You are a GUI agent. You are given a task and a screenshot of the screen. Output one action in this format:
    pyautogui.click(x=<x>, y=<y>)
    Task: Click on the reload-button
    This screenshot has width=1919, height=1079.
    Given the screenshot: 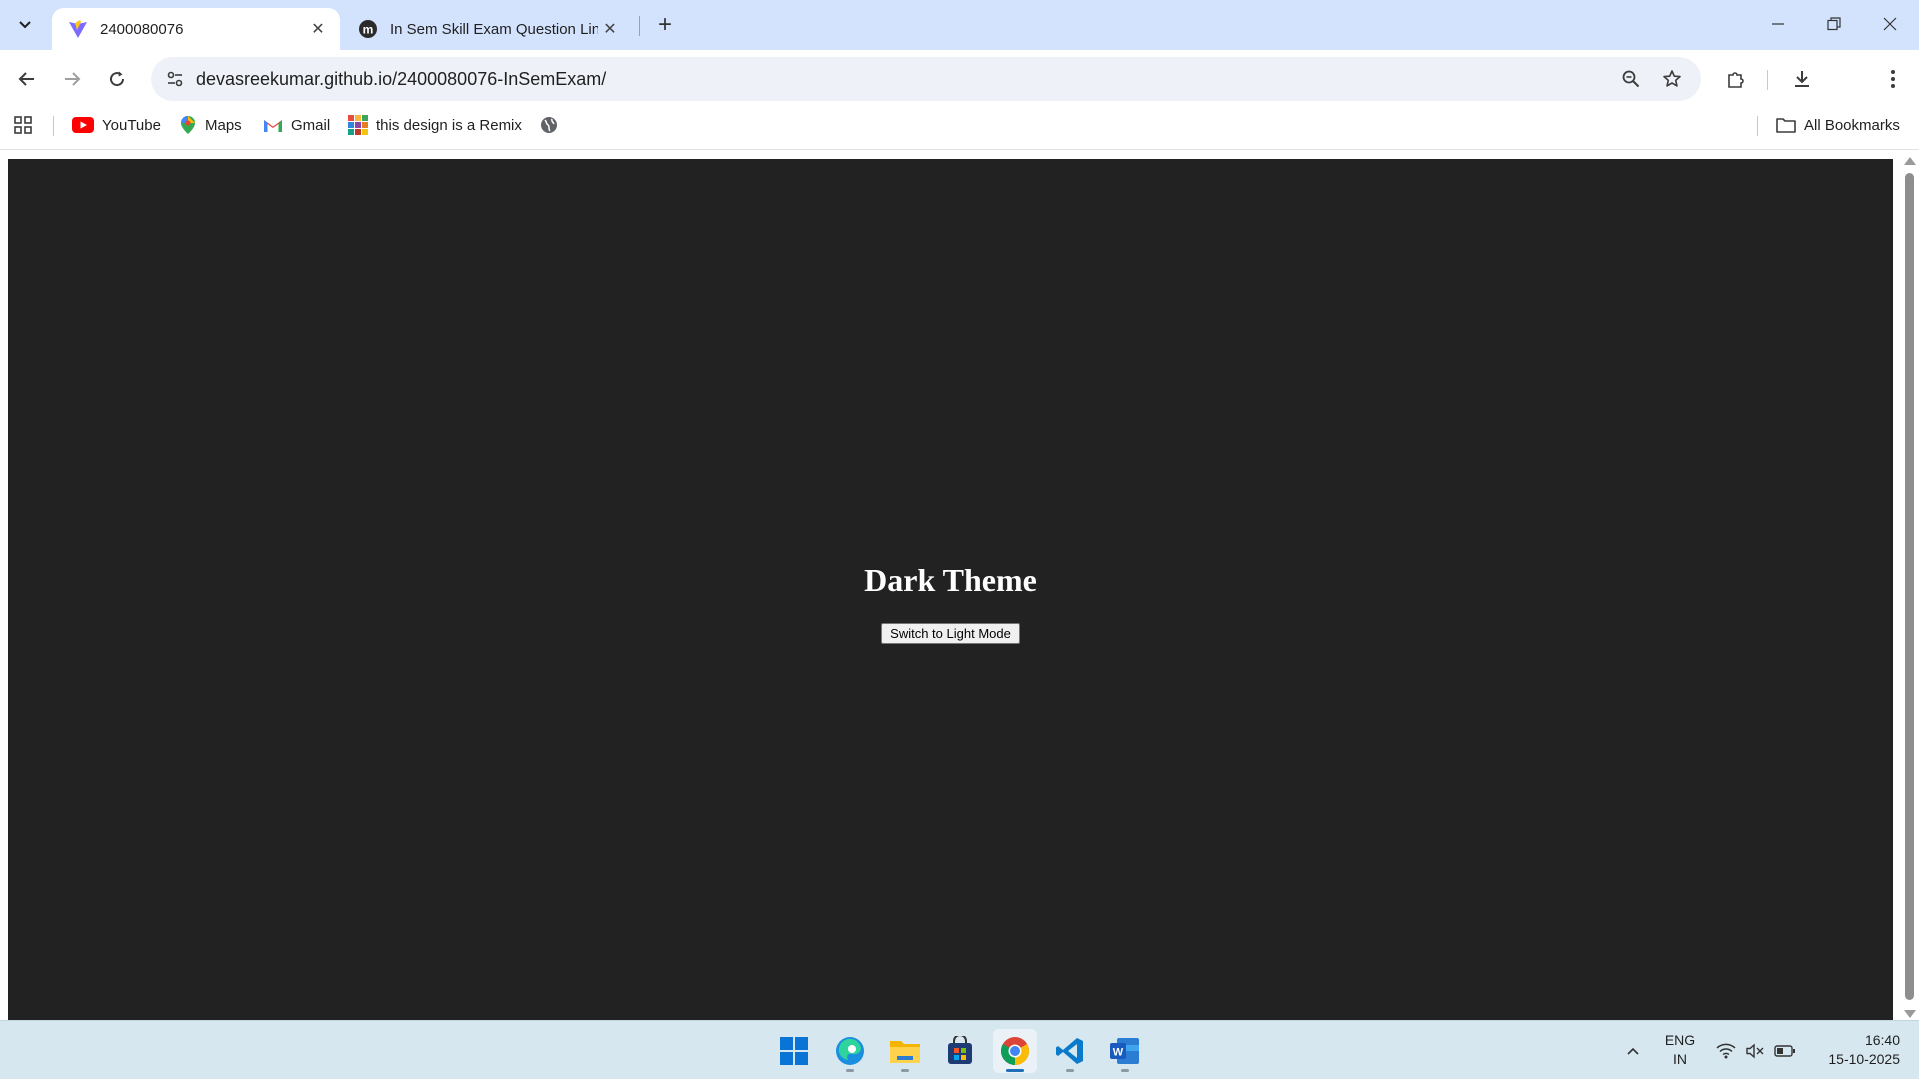 What is the action you would take?
    pyautogui.click(x=117, y=79)
    